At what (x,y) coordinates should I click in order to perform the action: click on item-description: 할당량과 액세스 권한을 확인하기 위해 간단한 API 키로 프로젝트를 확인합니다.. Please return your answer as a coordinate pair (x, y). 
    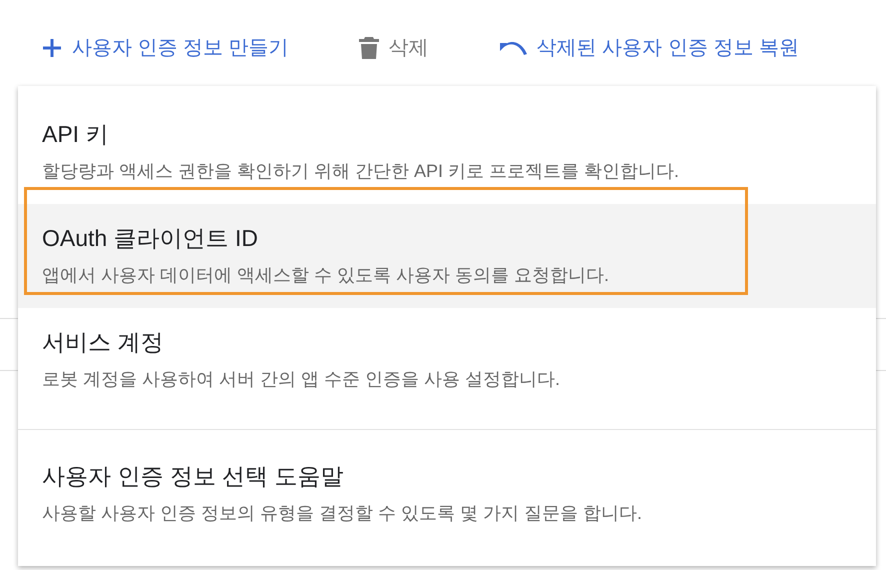
    Looking at the image, I should click on (361, 171).